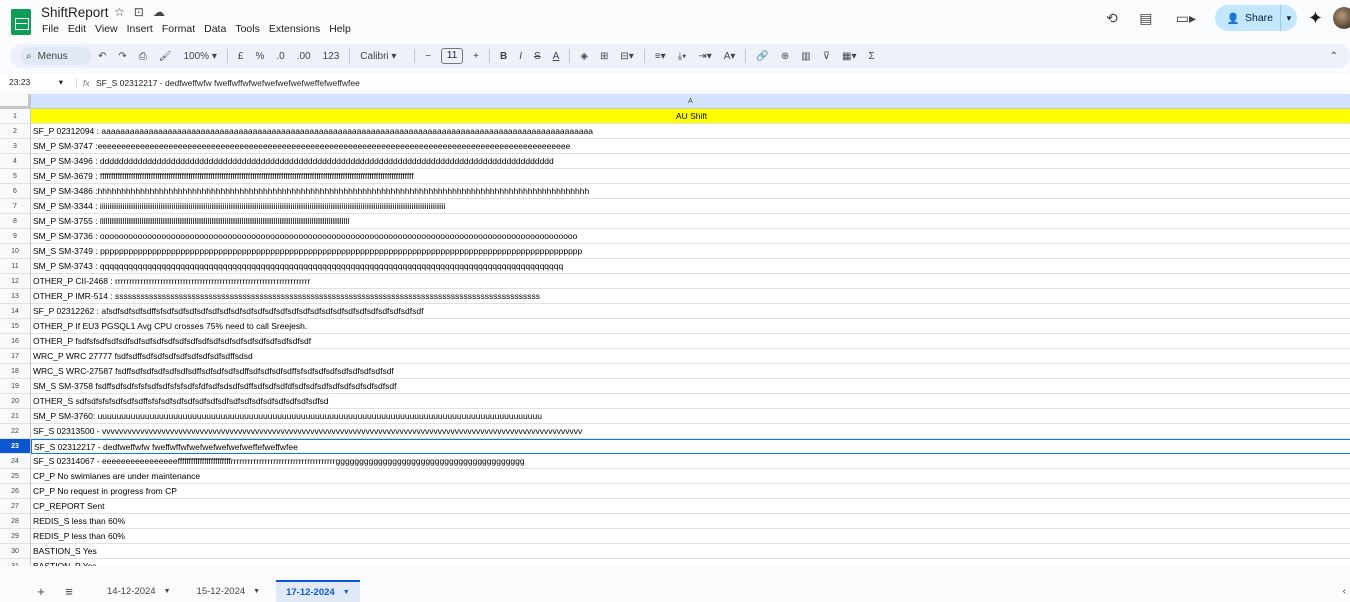 The image size is (1350, 602). What do you see at coordinates (604, 56) in the screenshot?
I see `borders-icon: ⊞` at bounding box center [604, 56].